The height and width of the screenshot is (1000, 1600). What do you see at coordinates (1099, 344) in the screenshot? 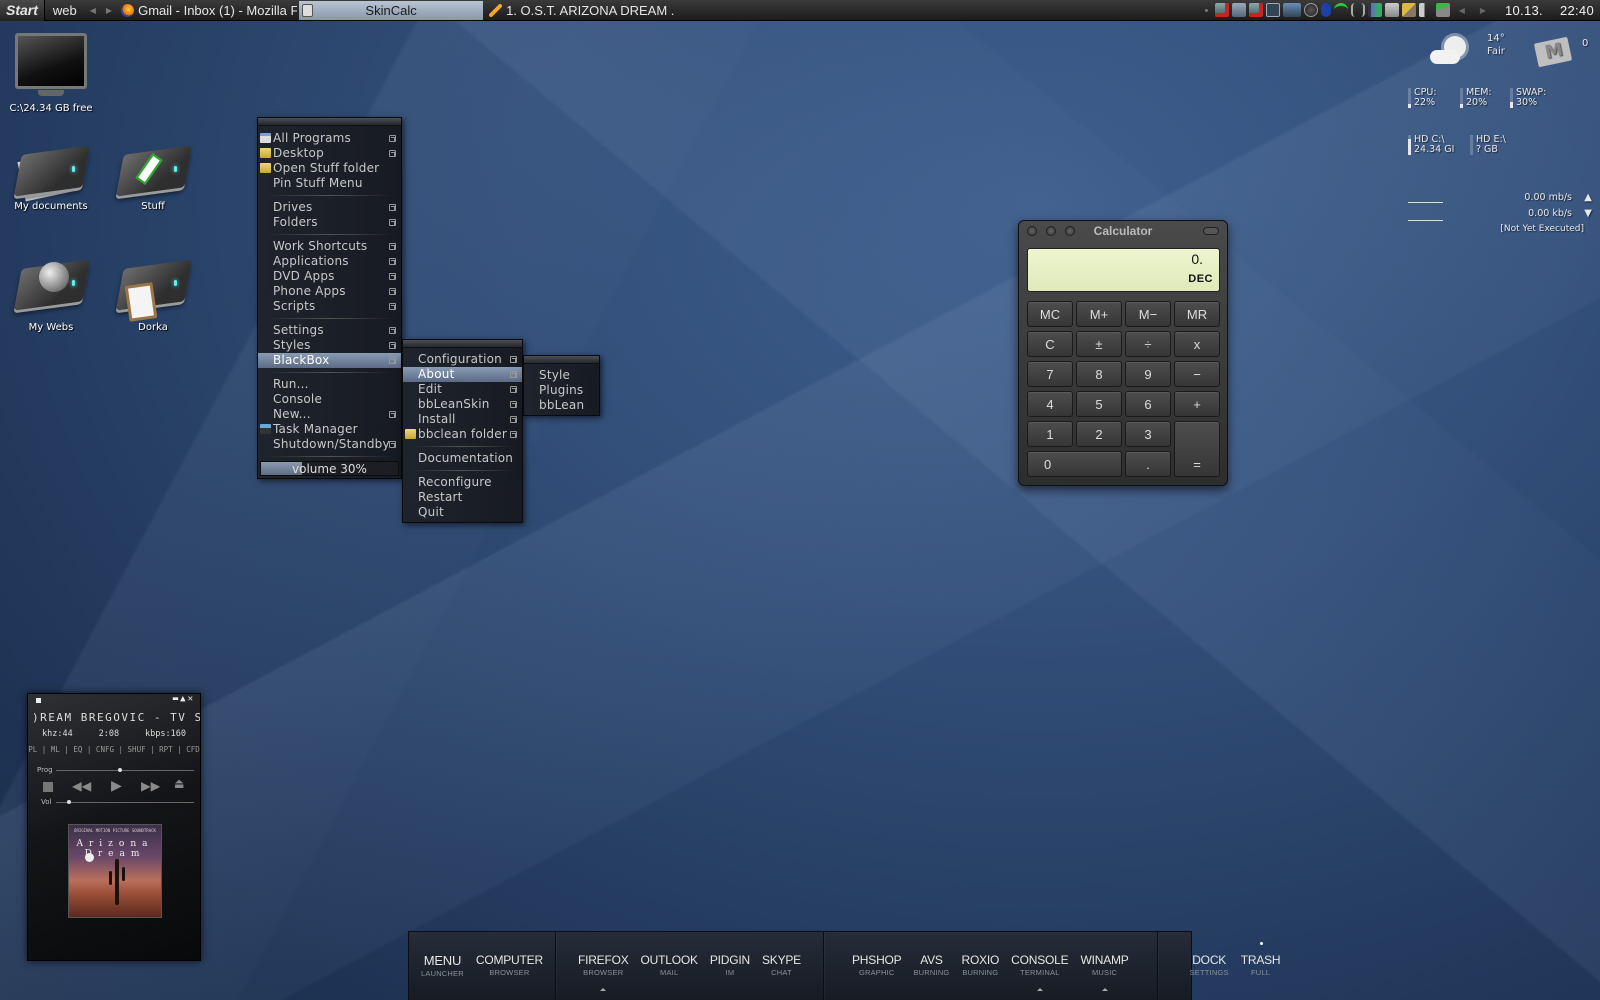
I see `key-plus-minus: ±` at bounding box center [1099, 344].